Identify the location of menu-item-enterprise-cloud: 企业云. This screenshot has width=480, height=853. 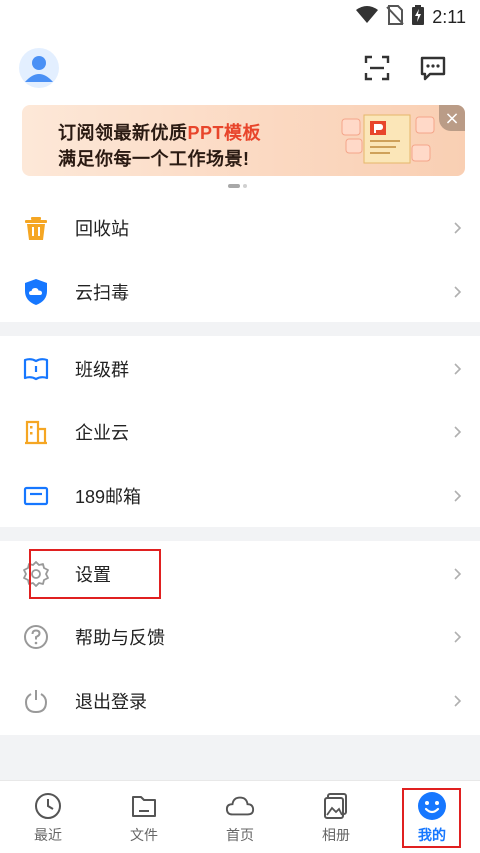
(240, 432).